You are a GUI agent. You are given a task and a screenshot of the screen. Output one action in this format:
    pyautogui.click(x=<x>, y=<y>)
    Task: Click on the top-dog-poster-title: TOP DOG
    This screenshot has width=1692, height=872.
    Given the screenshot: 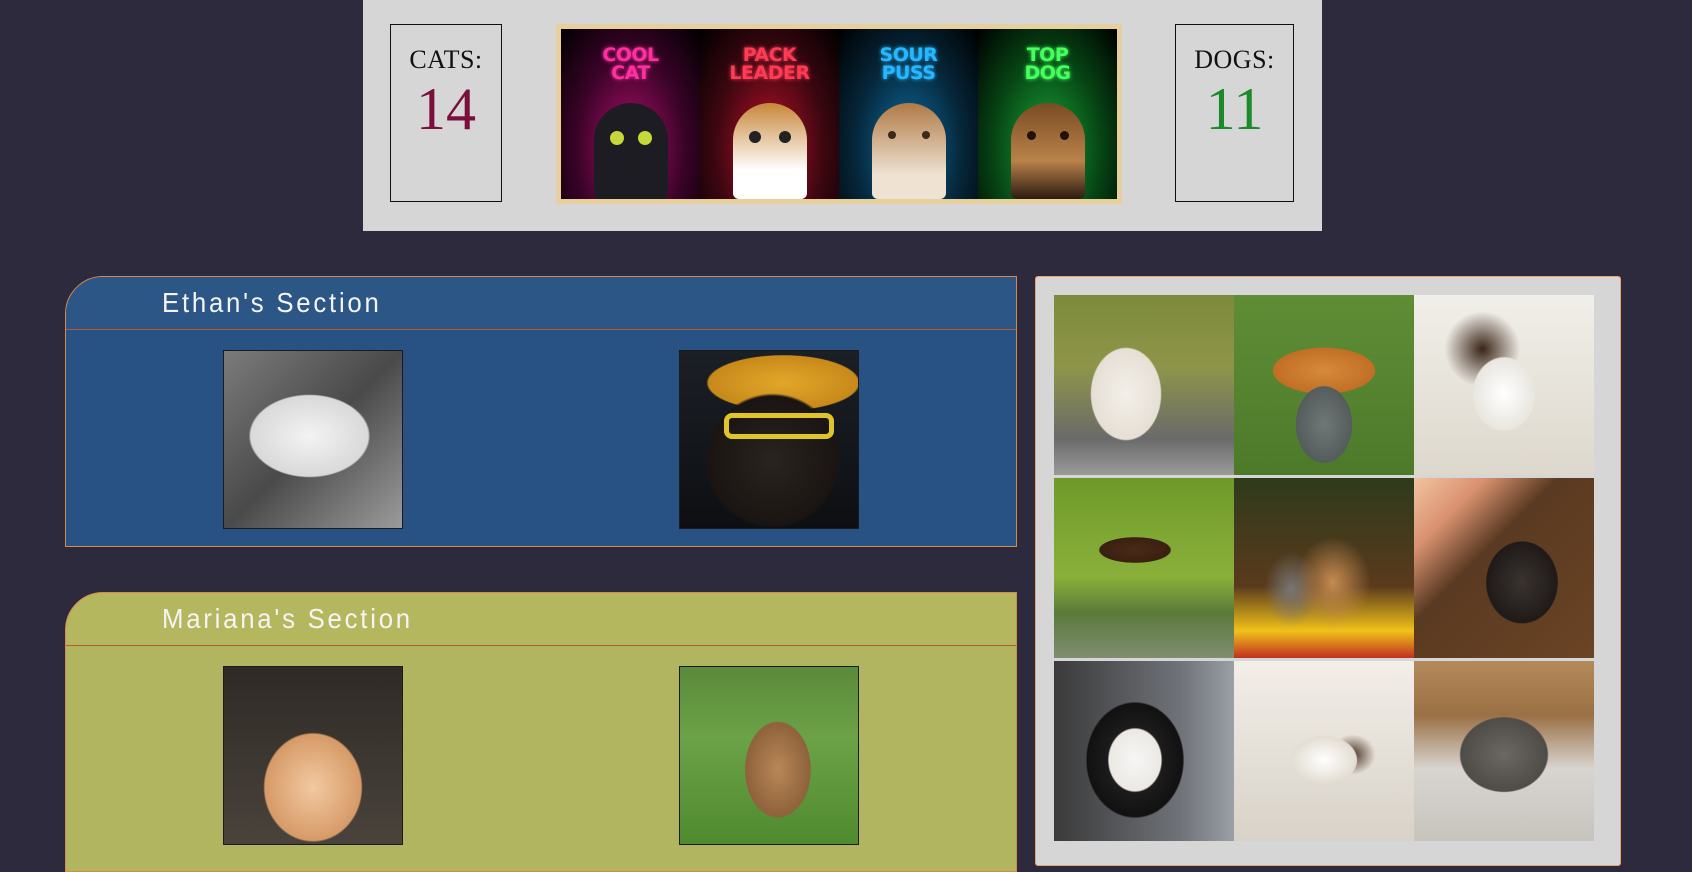 What is the action you would take?
    pyautogui.click(x=1047, y=64)
    